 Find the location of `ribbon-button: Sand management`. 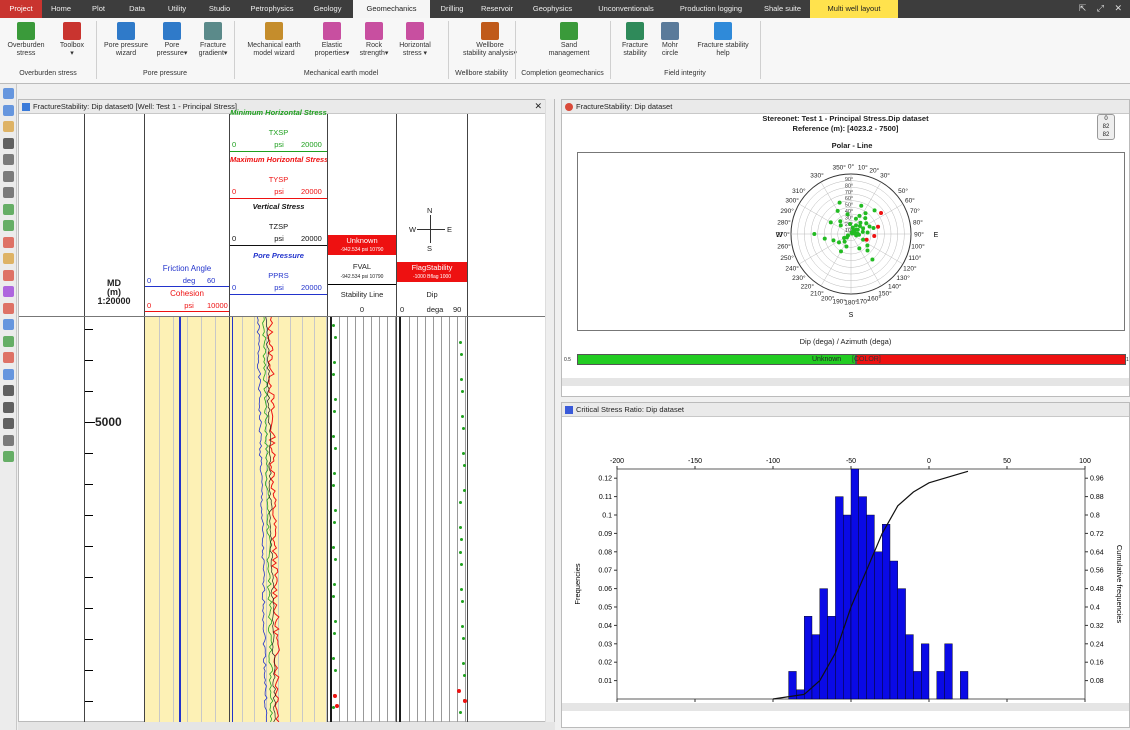

ribbon-button: Sand management is located at coordinates (569, 40).